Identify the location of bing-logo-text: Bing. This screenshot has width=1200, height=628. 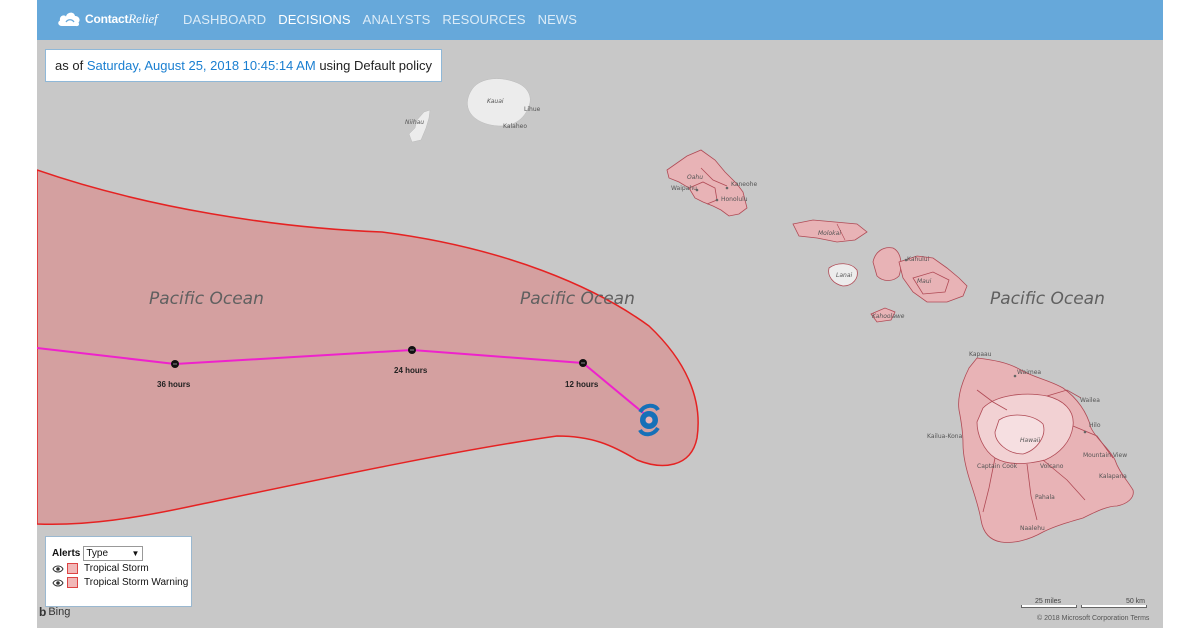
(59, 612).